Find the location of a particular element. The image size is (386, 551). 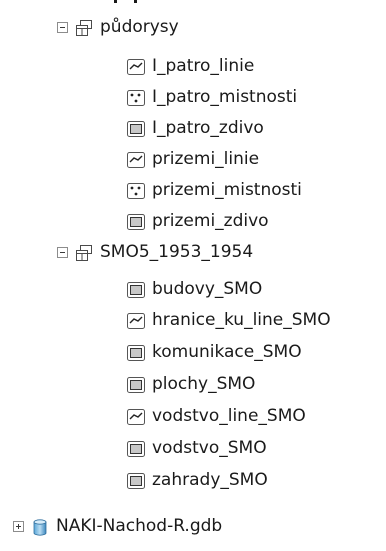

database-icon is located at coordinates (40, 527).